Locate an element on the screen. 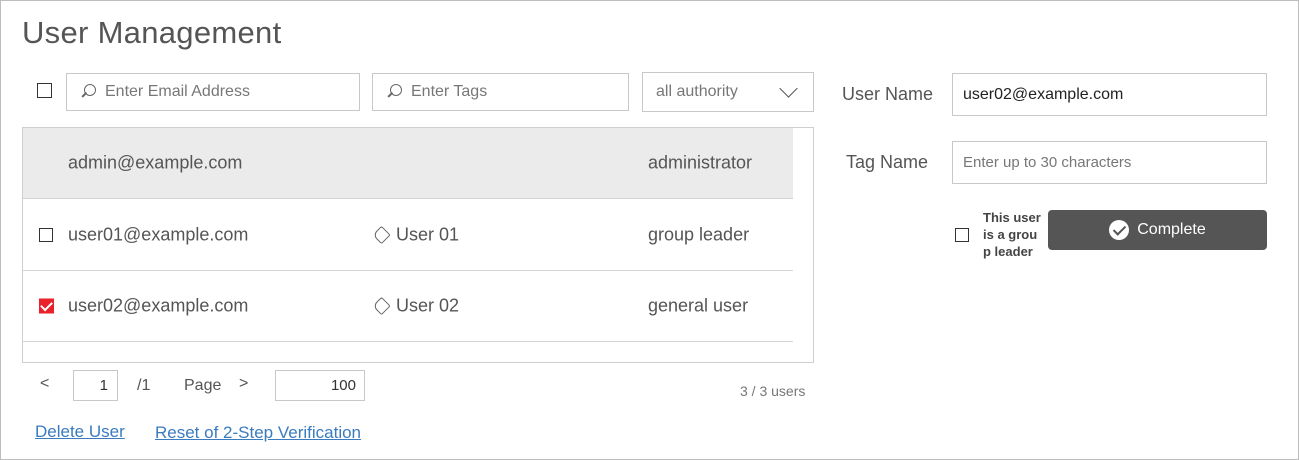 This screenshot has width=1299, height=460. row-role: administrator is located at coordinates (700, 162).